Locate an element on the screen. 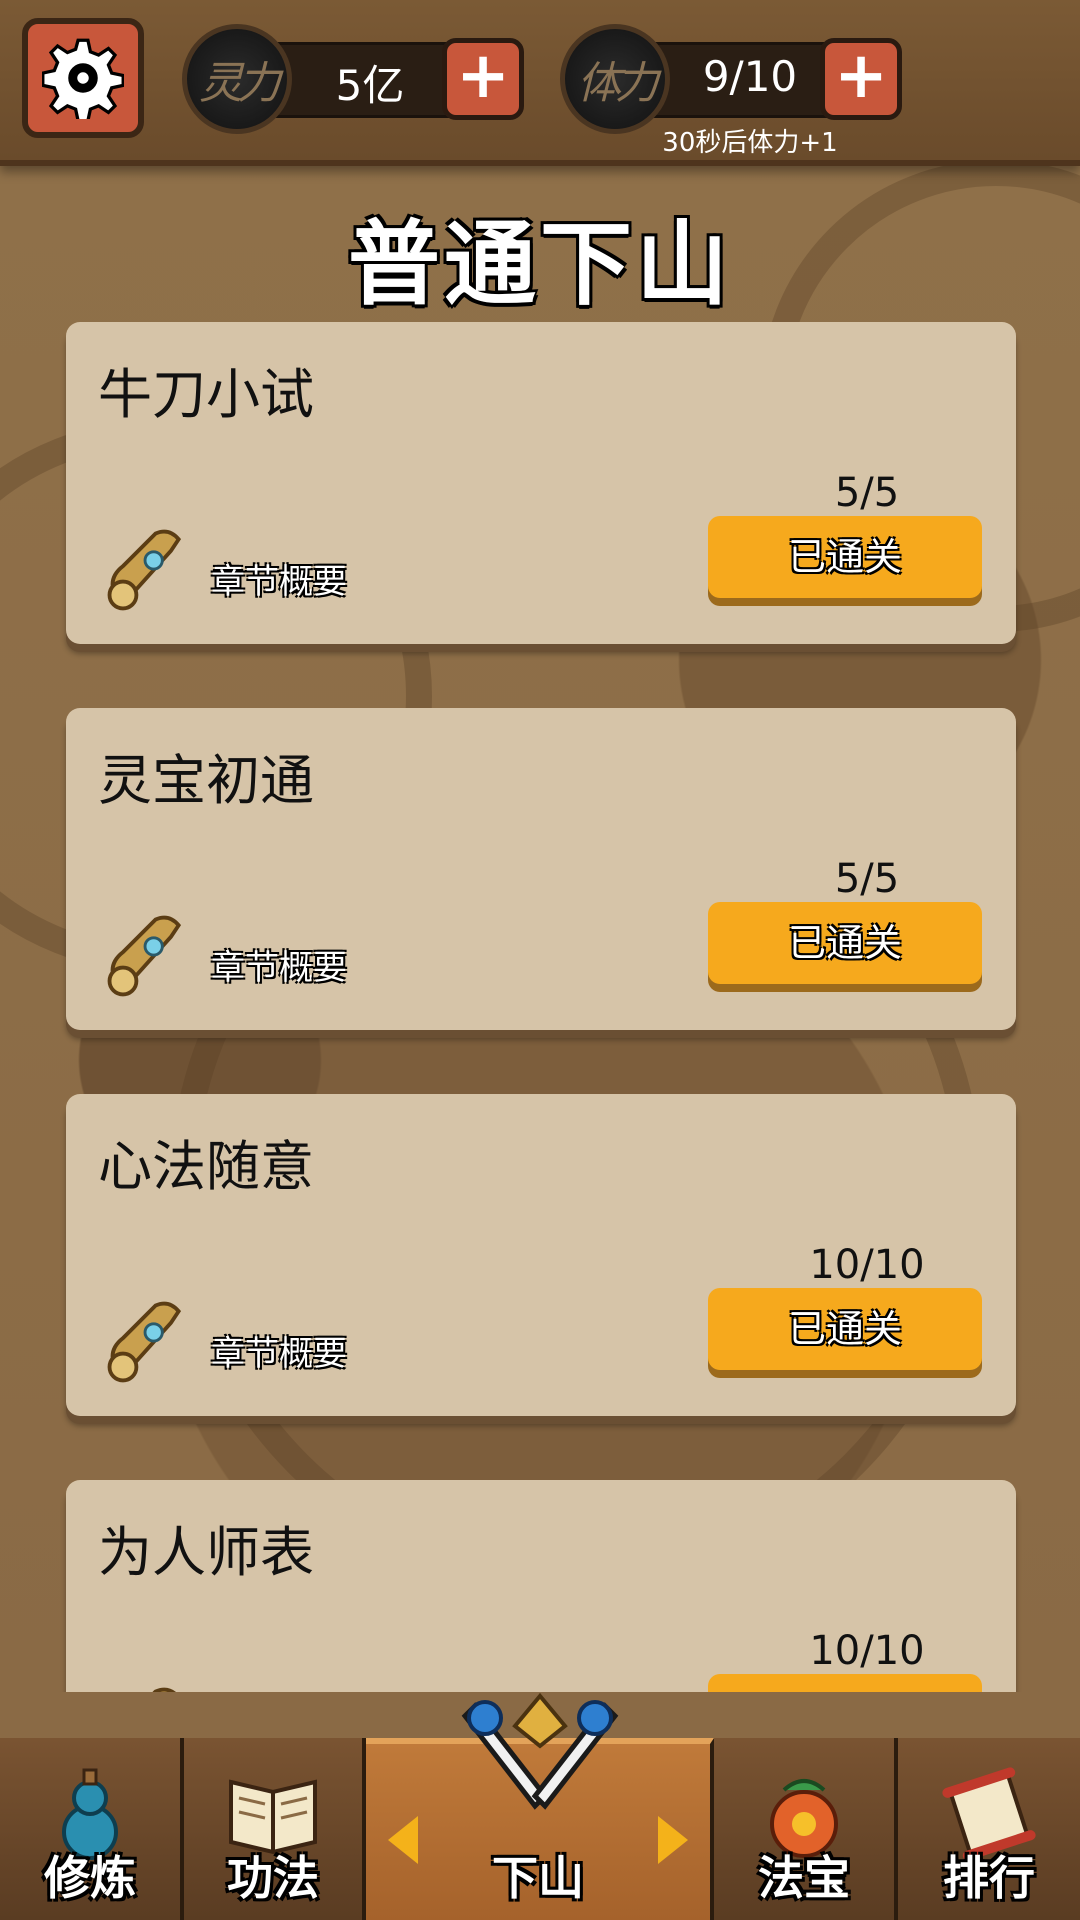 This screenshot has height=1920, width=1080. nav-label: 排行 is located at coordinates (989, 1878).